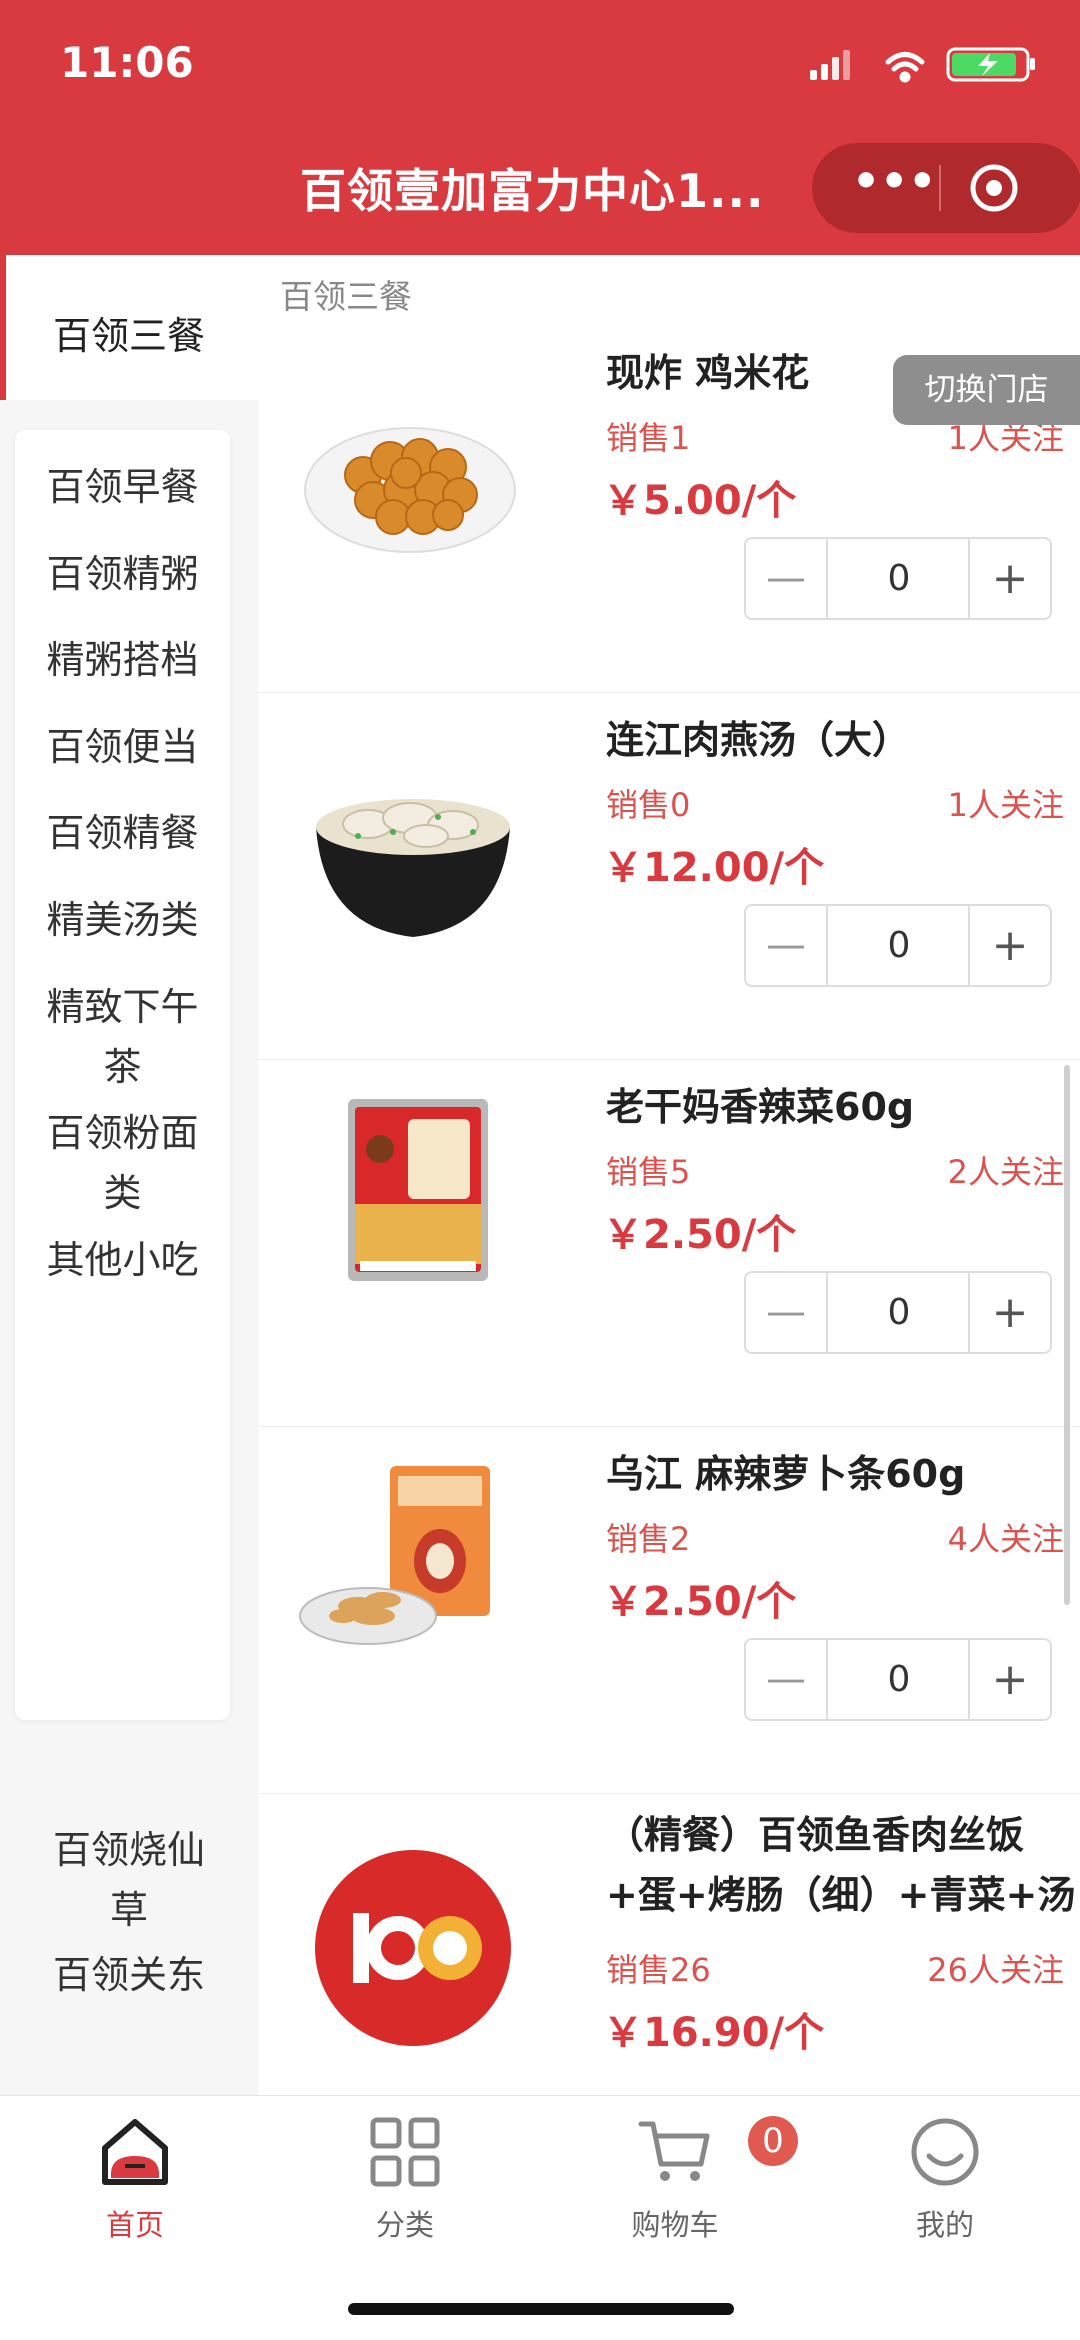 Image resolution: width=1080 pixels, height=2340 pixels. What do you see at coordinates (413, 868) in the screenshot?
I see `product-image-wonton-soup` at bounding box center [413, 868].